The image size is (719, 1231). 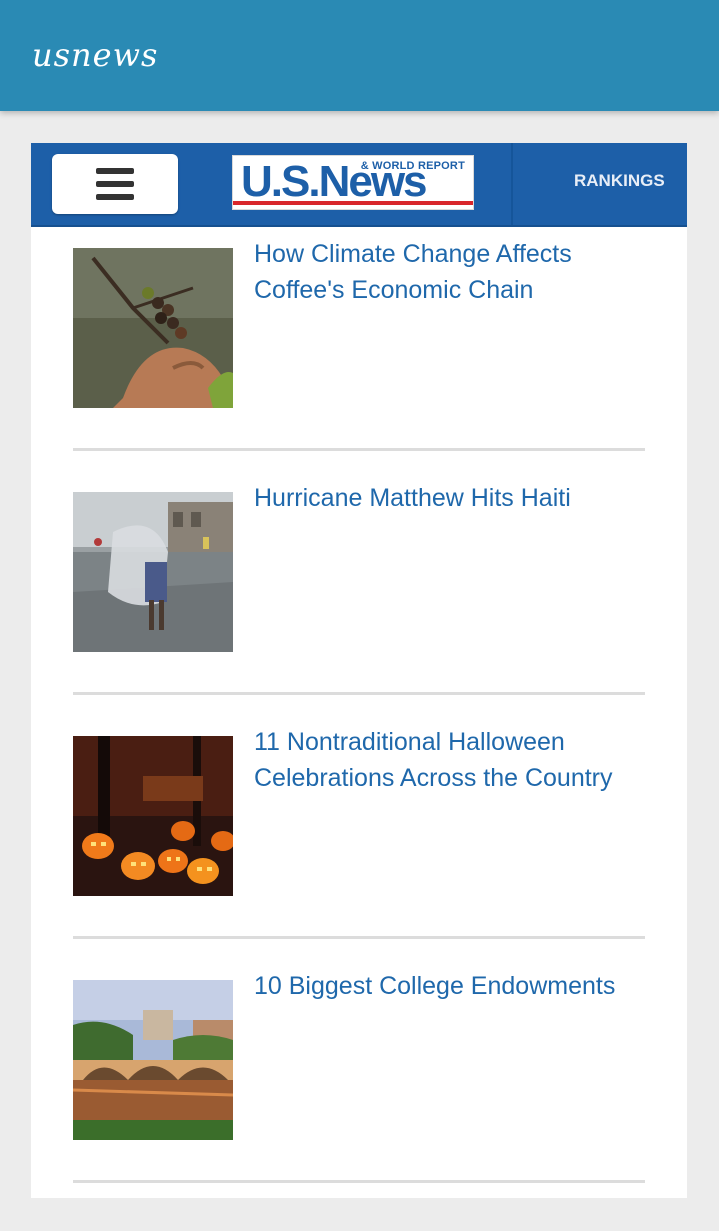 What do you see at coordinates (95, 55) in the screenshot?
I see `app-title: usnews` at bounding box center [95, 55].